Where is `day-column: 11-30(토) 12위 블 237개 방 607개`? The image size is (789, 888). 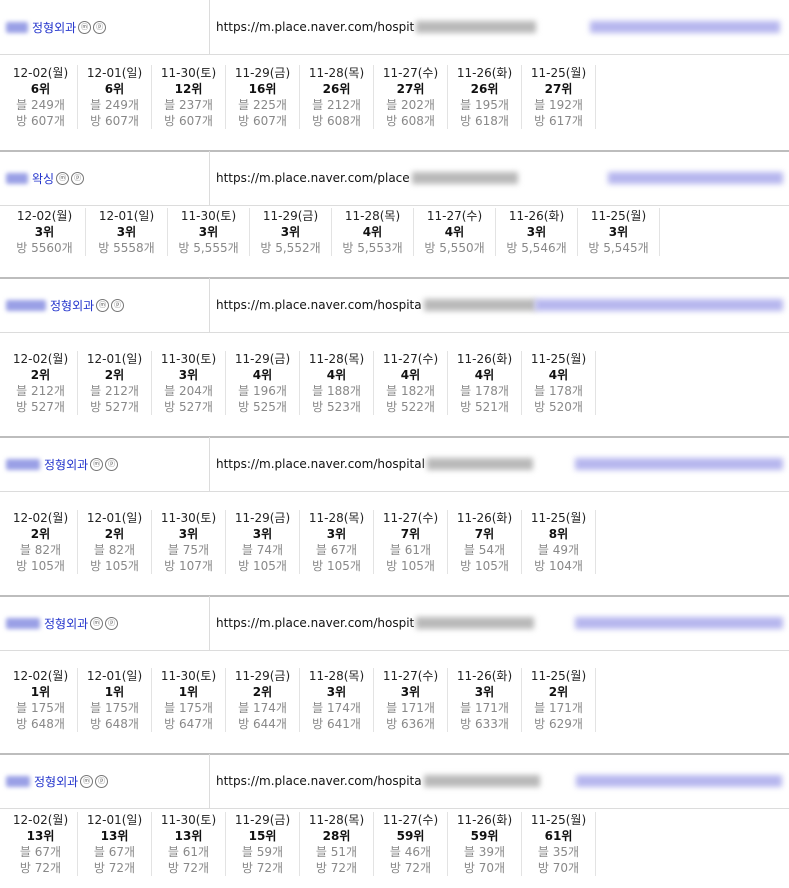
day-column: 11-30(토) 12위 블 237개 방 607개 is located at coordinates (189, 97).